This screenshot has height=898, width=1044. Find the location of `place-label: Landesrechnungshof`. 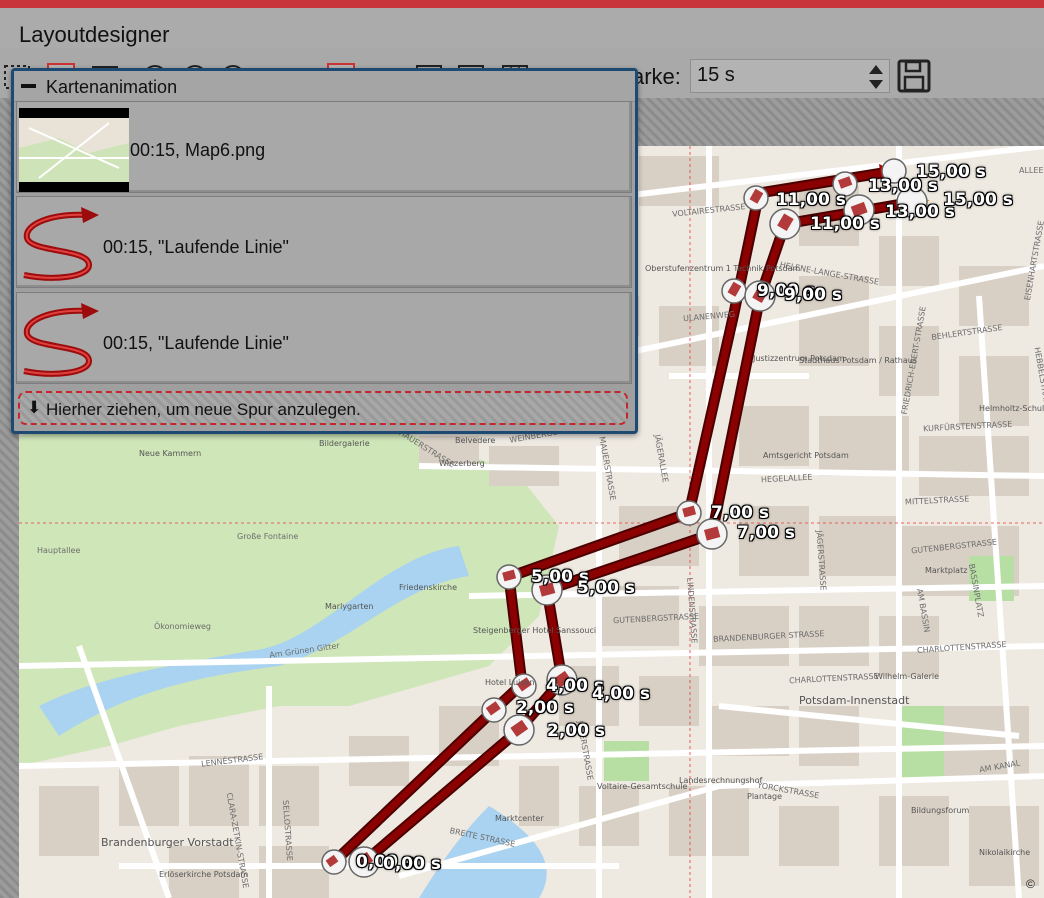

place-label: Landesrechnungshof is located at coordinates (721, 780).